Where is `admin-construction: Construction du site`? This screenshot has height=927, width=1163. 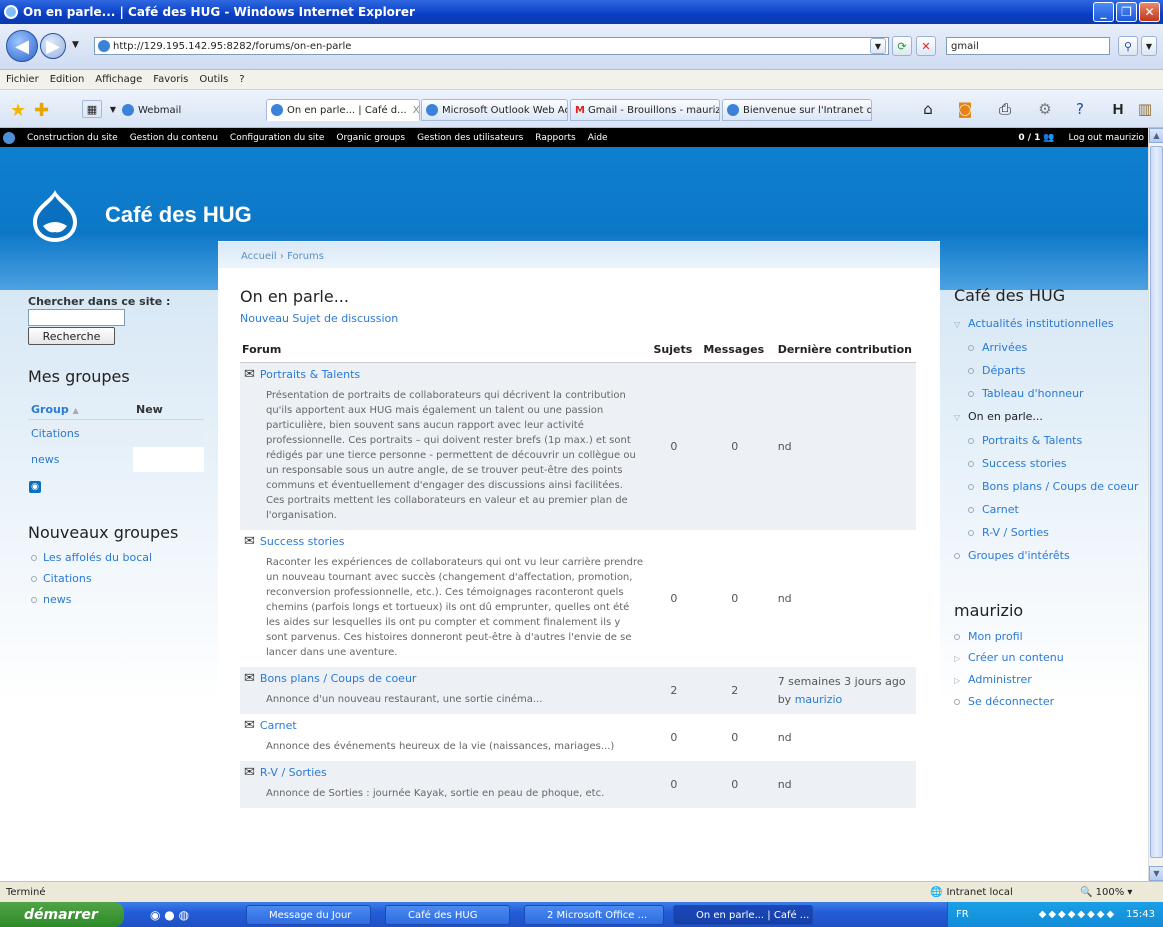 admin-construction: Construction du site is located at coordinates (72, 138).